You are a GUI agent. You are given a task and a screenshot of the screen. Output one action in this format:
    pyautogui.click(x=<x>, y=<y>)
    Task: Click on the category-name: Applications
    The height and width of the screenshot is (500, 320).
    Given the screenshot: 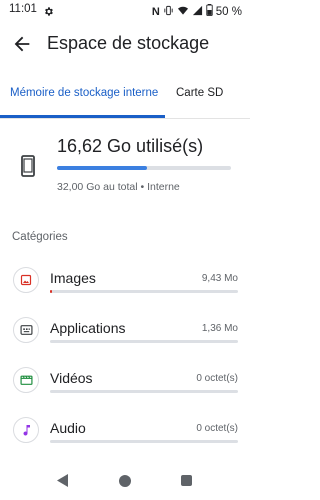 What is the action you would take?
    pyautogui.click(x=88, y=328)
    